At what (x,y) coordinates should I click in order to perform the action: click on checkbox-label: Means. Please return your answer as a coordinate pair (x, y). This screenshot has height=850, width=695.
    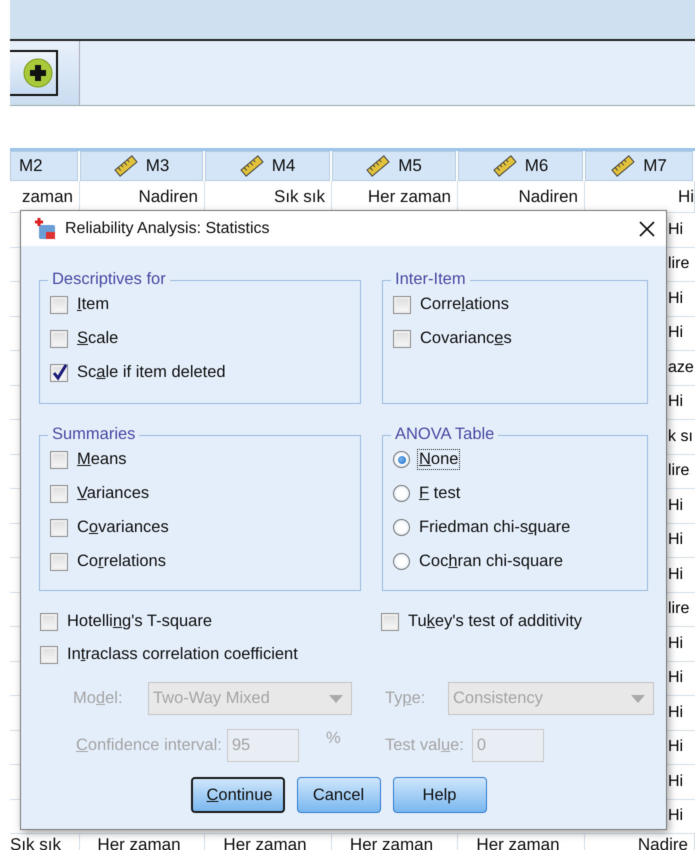
    Looking at the image, I should click on (102, 459).